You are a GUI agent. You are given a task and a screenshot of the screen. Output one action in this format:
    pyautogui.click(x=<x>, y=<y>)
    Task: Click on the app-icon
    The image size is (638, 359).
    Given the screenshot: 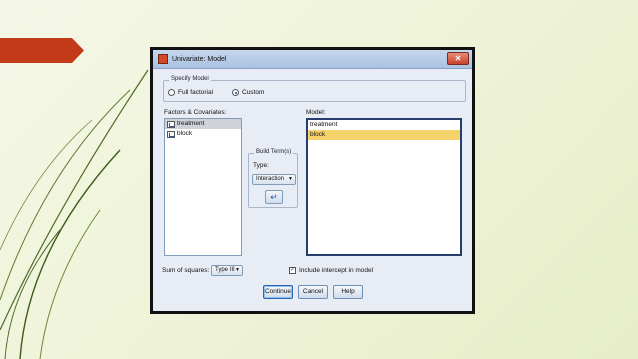 What is the action you would take?
    pyautogui.click(x=163, y=59)
    